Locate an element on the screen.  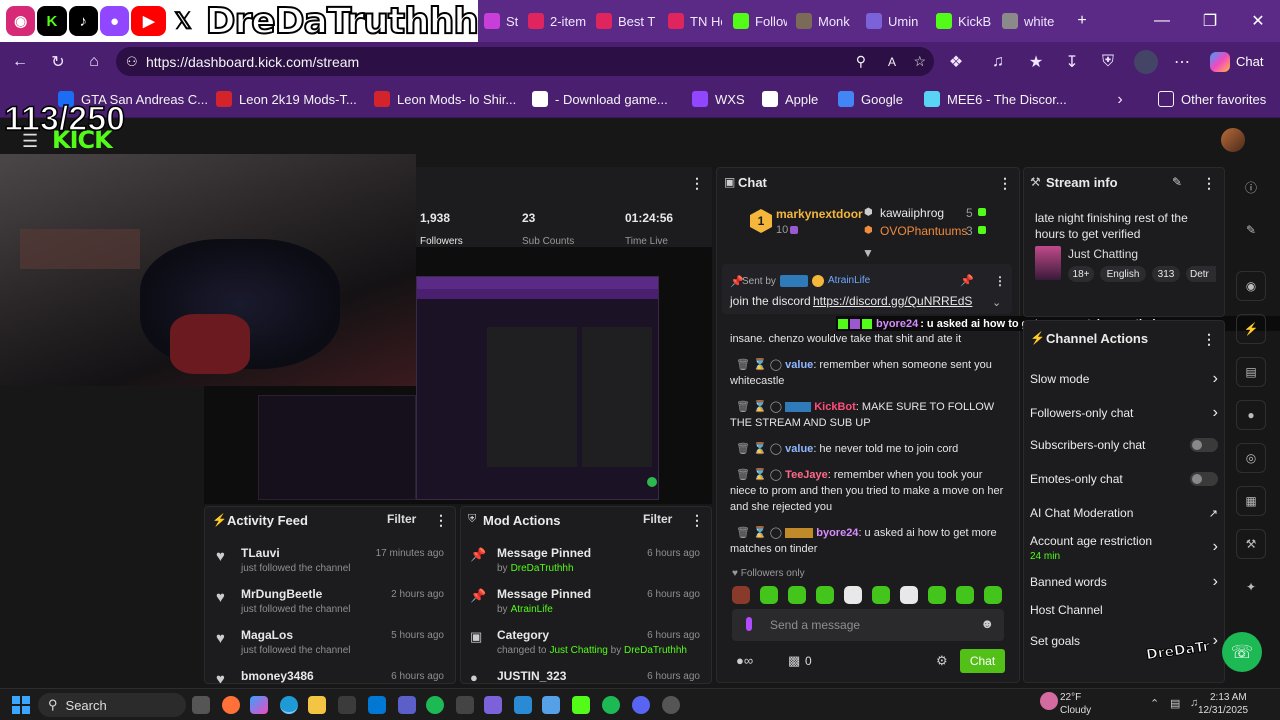
pinned-menu-icon: ⋮ is located at coordinates (1000, 281).